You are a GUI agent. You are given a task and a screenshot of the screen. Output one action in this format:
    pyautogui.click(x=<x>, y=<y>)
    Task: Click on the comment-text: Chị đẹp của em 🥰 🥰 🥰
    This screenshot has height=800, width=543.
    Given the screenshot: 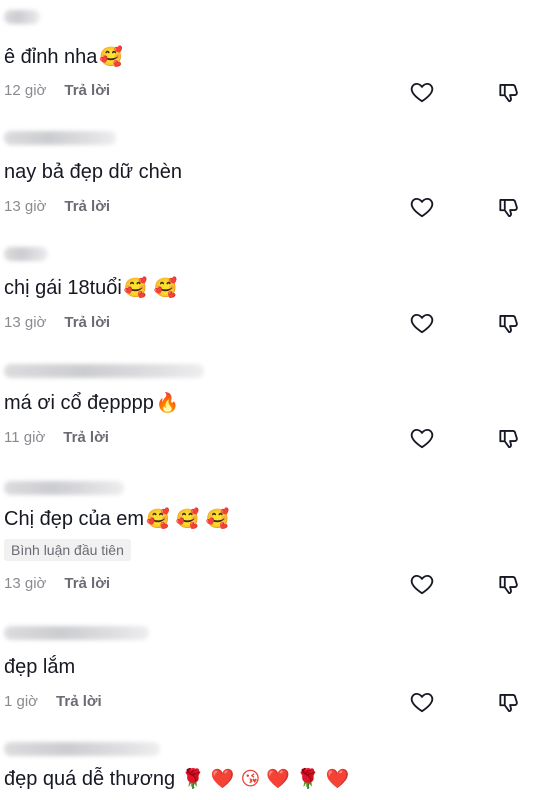 What is the action you would take?
    pyautogui.click(x=117, y=519)
    